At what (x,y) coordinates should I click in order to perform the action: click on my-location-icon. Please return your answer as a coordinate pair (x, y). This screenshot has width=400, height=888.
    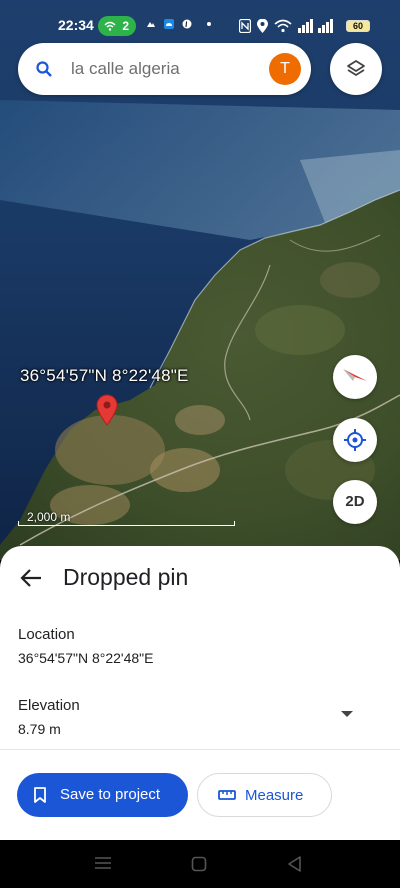
    Looking at the image, I should click on (355, 440).